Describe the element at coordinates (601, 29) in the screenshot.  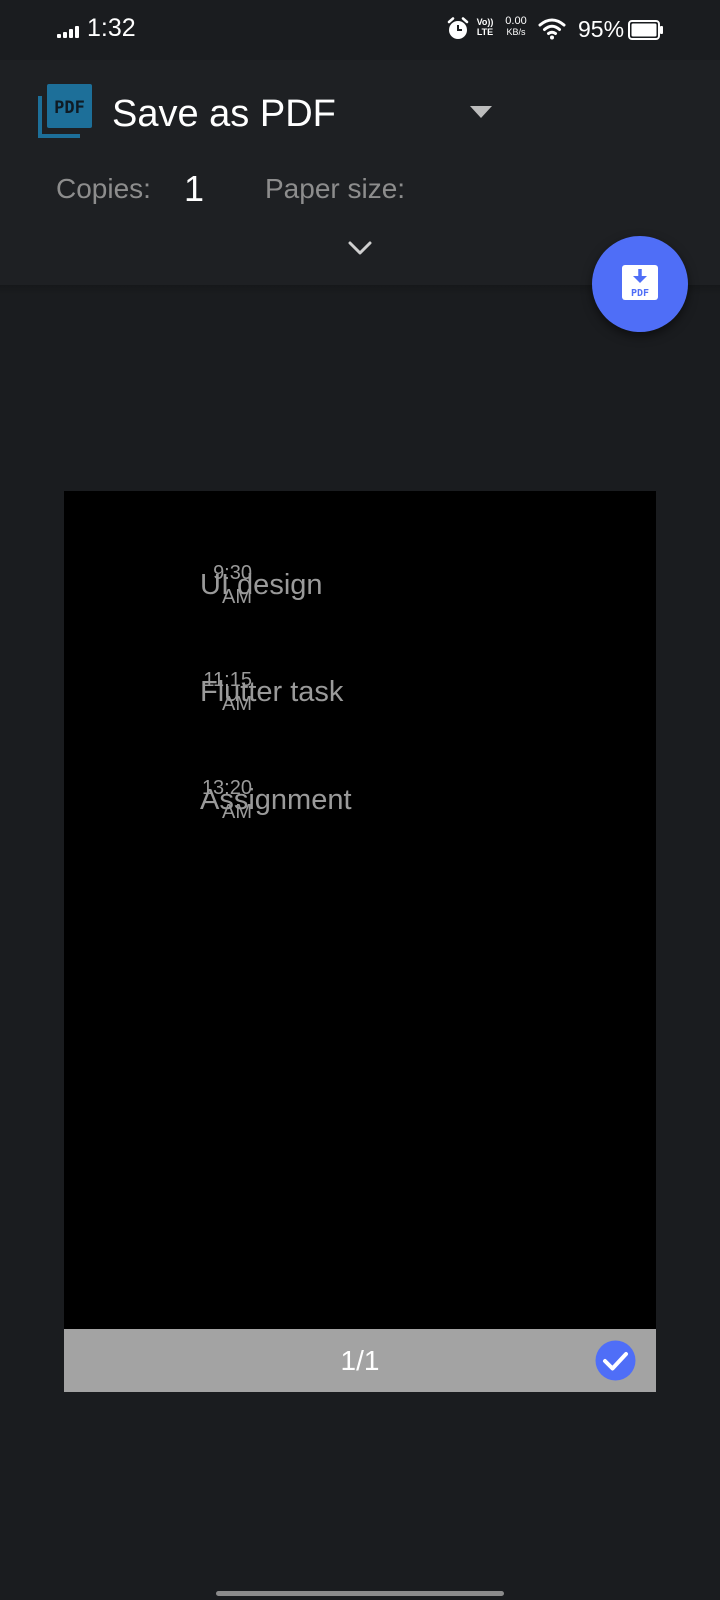
I see `battery-percentage: 95%` at that location.